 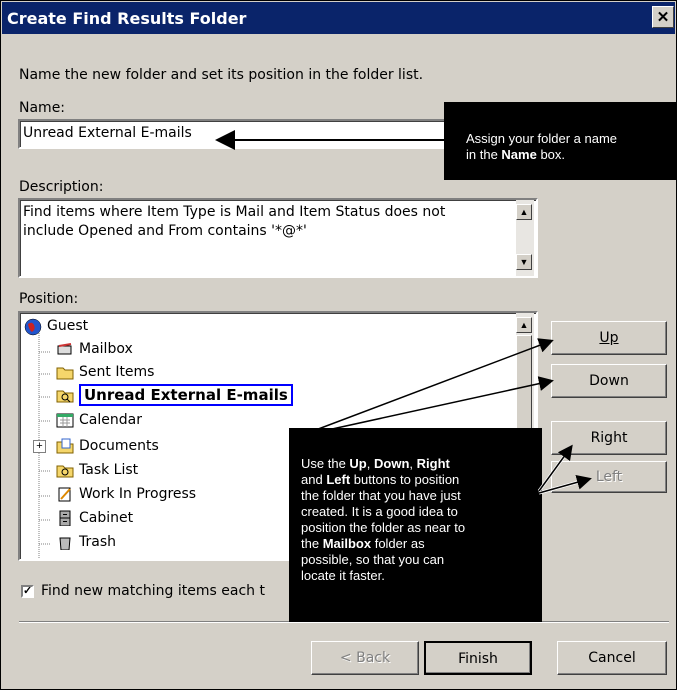 I want to click on tree-item-label: Mailbox, so click(x=106, y=349).